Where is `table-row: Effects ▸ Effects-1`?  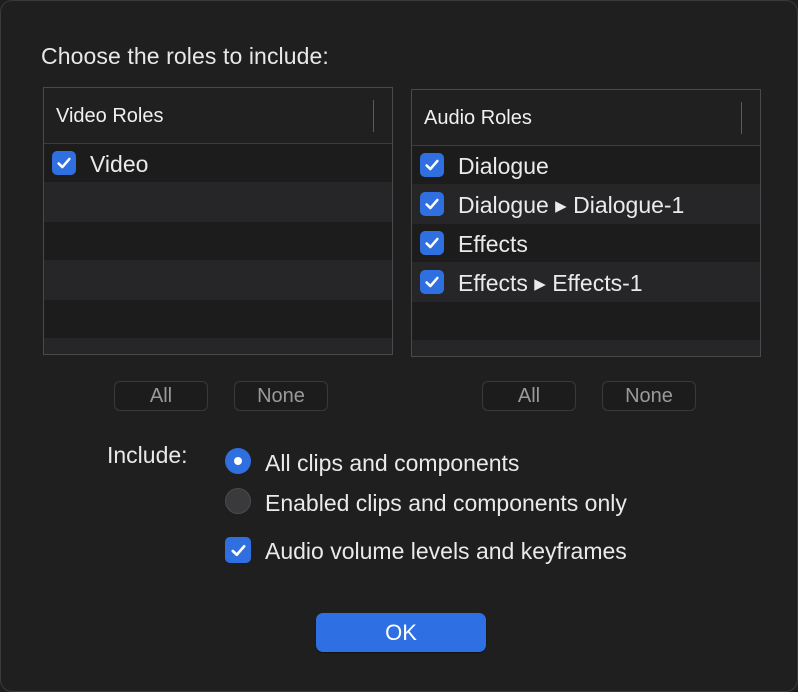 table-row: Effects ▸ Effects-1 is located at coordinates (586, 282).